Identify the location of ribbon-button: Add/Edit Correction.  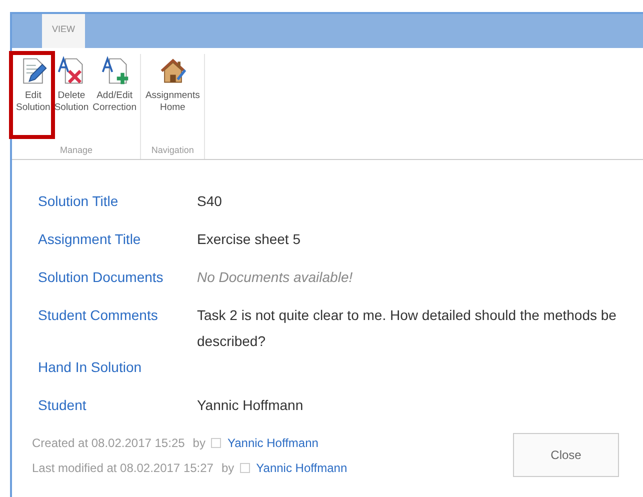
(114, 85).